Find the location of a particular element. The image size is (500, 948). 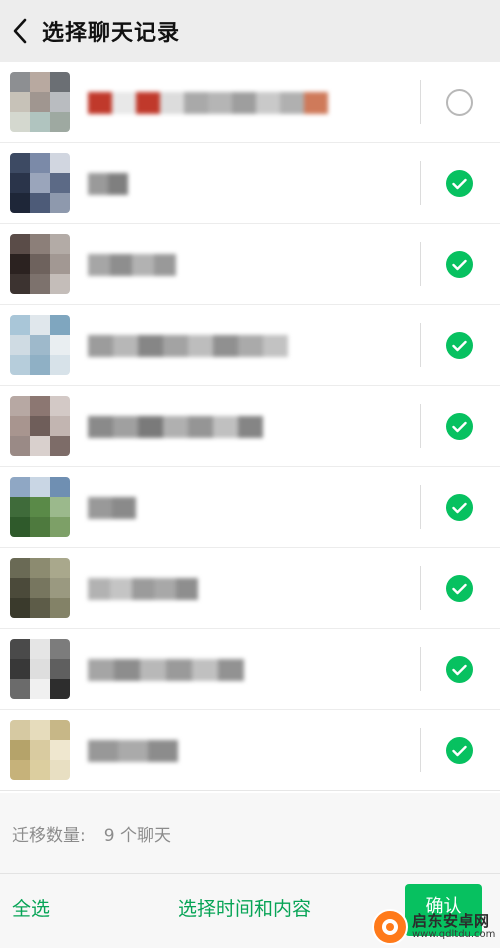

title-bar: 选择聊天记录 is located at coordinates (250, 31).